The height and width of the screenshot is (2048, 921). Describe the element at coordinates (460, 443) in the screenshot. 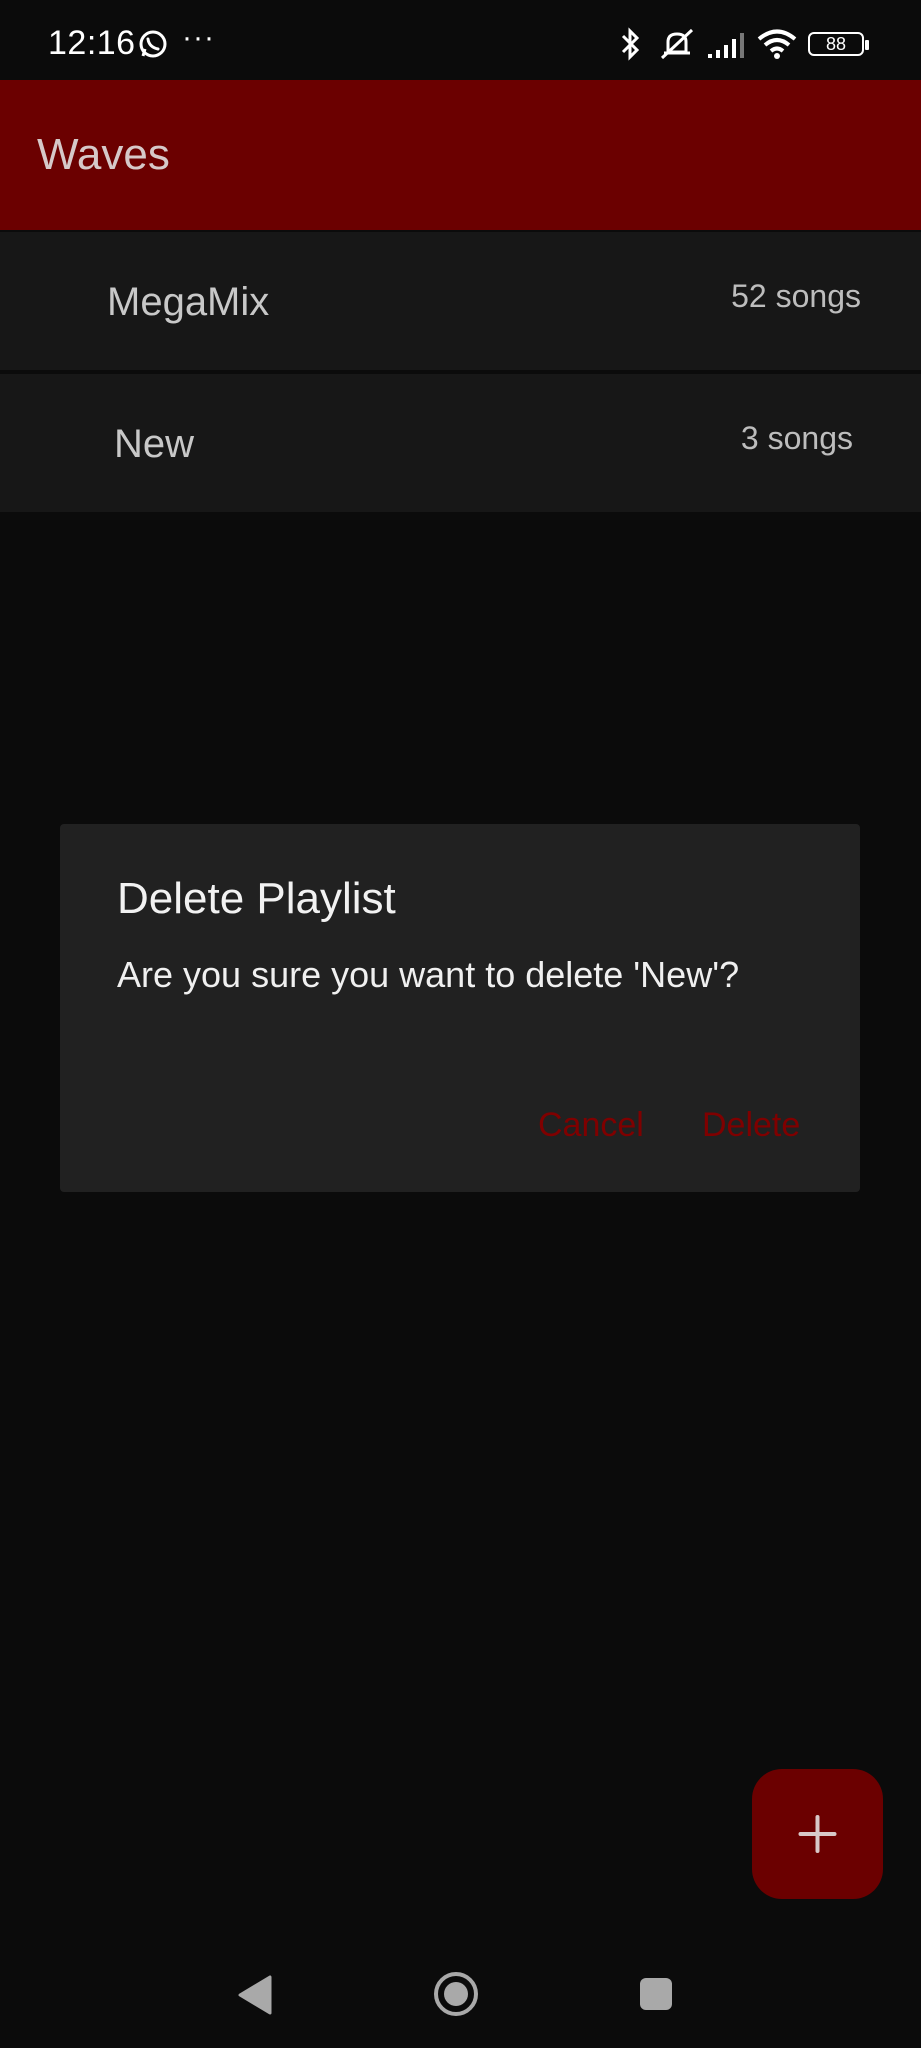

I see `playlist-item-new: New 3 songs` at that location.